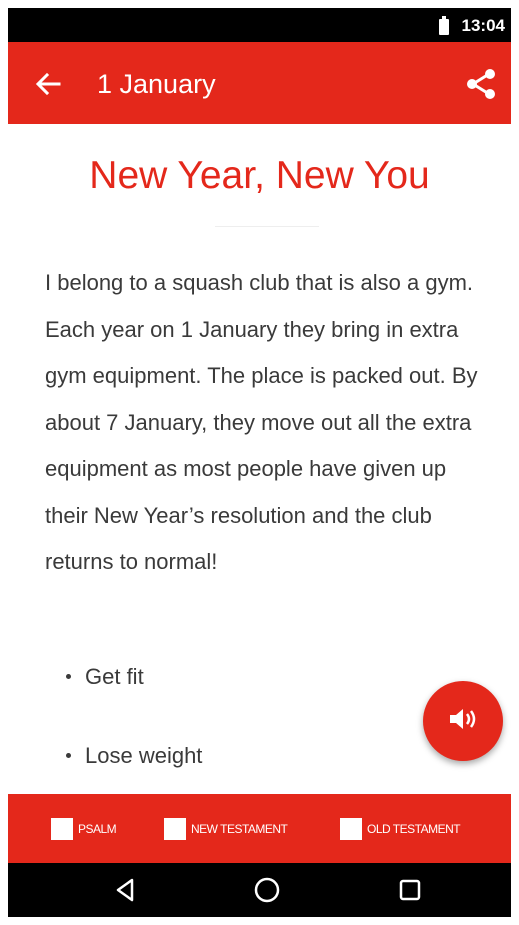 This screenshot has height=925, width=519. I want to click on new-testament-checkbox: NEW TESTAMENT, so click(226, 829).